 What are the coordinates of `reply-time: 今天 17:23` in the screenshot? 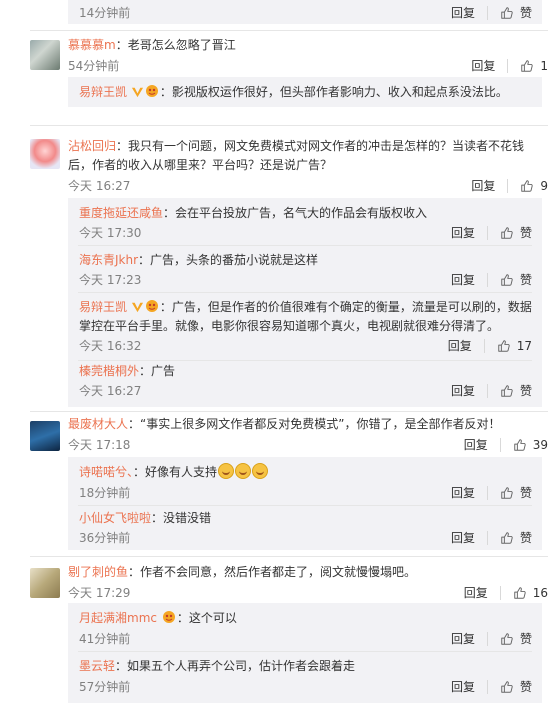 It's located at (110, 280).